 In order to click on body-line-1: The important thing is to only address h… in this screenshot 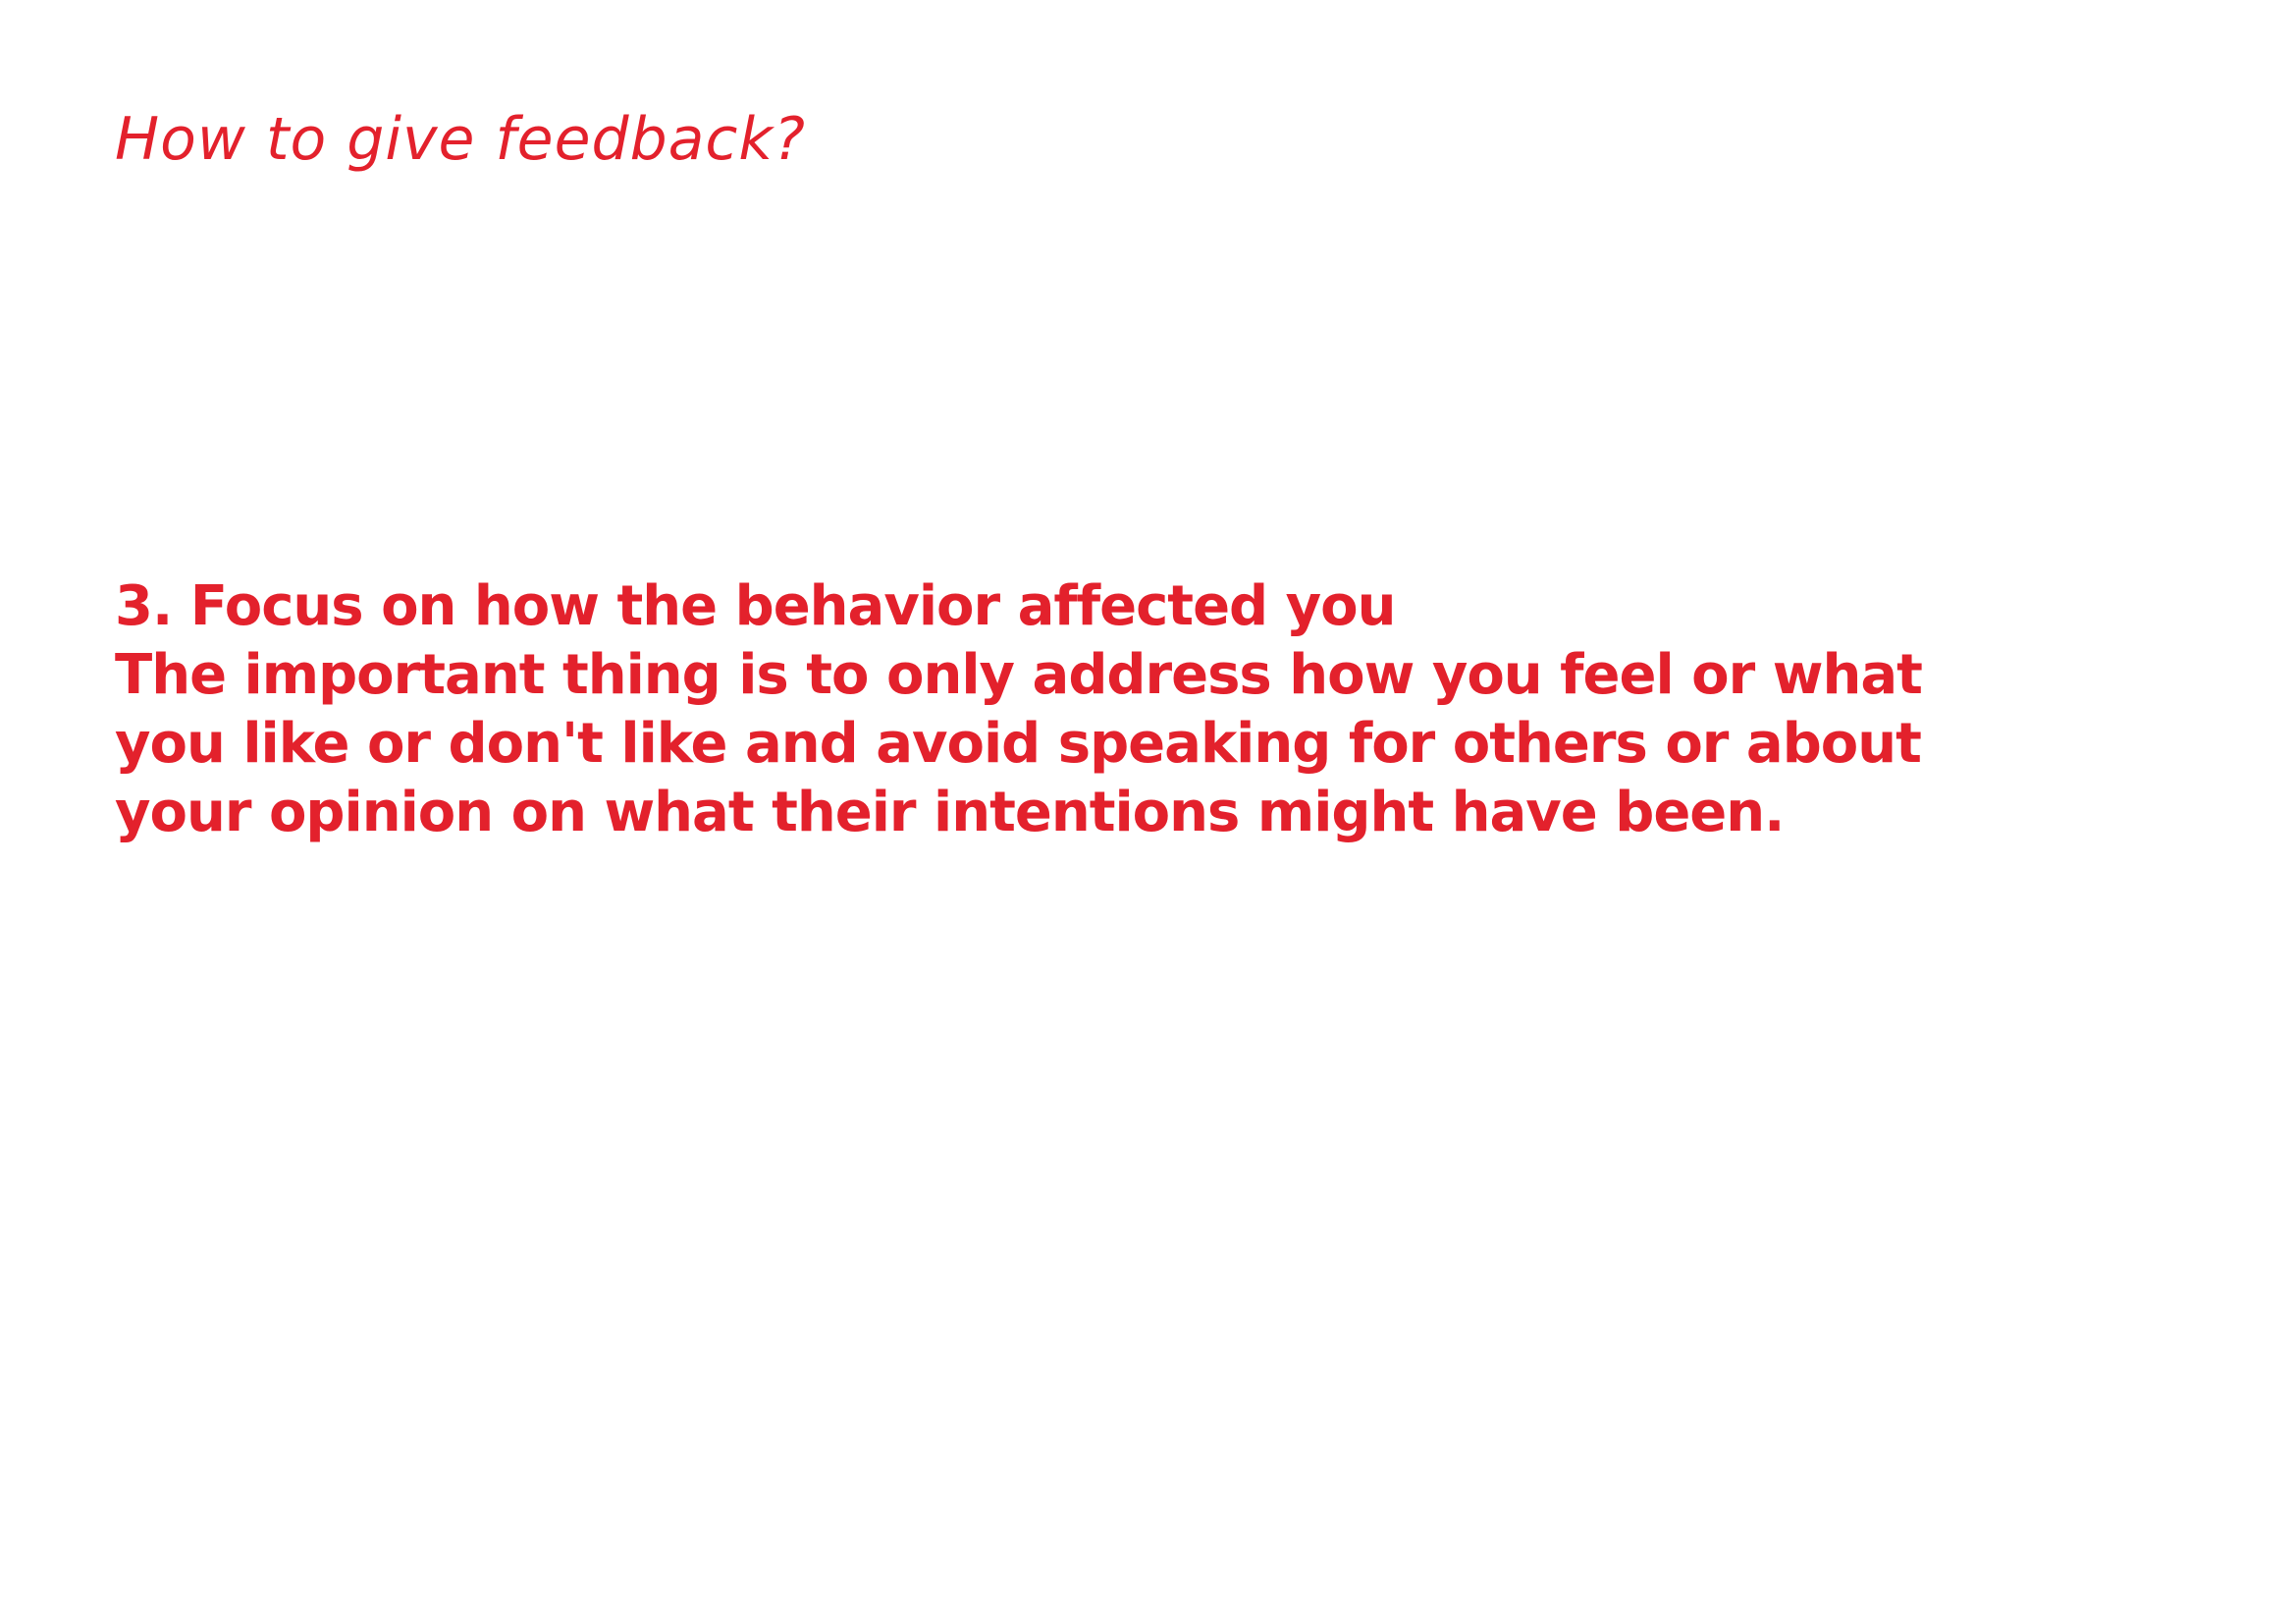, I will do `click(1019, 675)`.